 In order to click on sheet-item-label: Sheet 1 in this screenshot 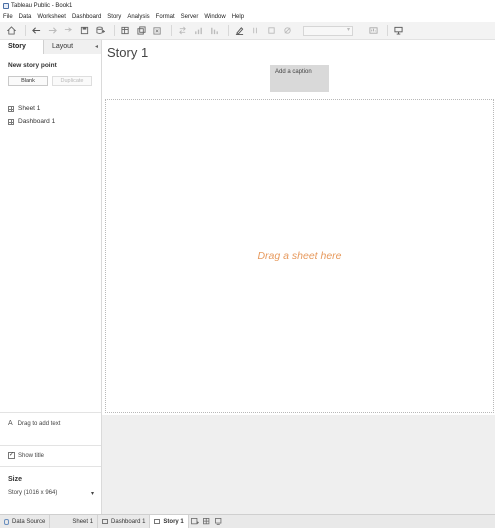, I will do `click(29, 108)`.